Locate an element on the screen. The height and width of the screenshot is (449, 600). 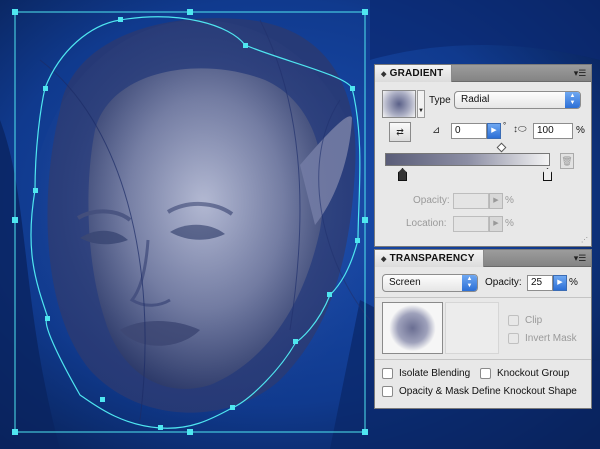
aspect-ratio-input: 100 is located at coordinates (553, 131).